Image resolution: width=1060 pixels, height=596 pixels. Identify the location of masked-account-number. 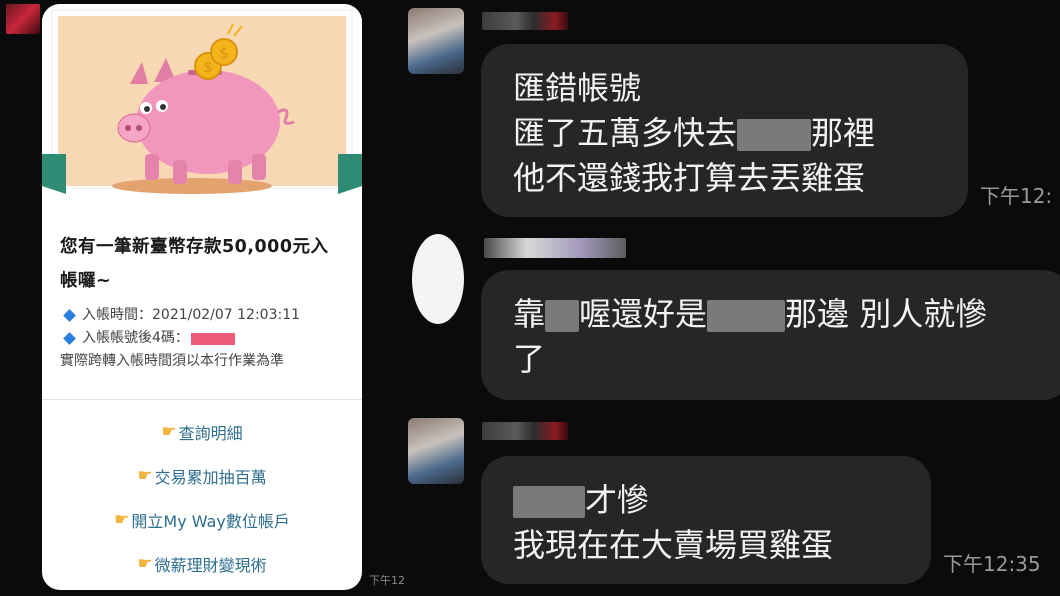
(212, 338).